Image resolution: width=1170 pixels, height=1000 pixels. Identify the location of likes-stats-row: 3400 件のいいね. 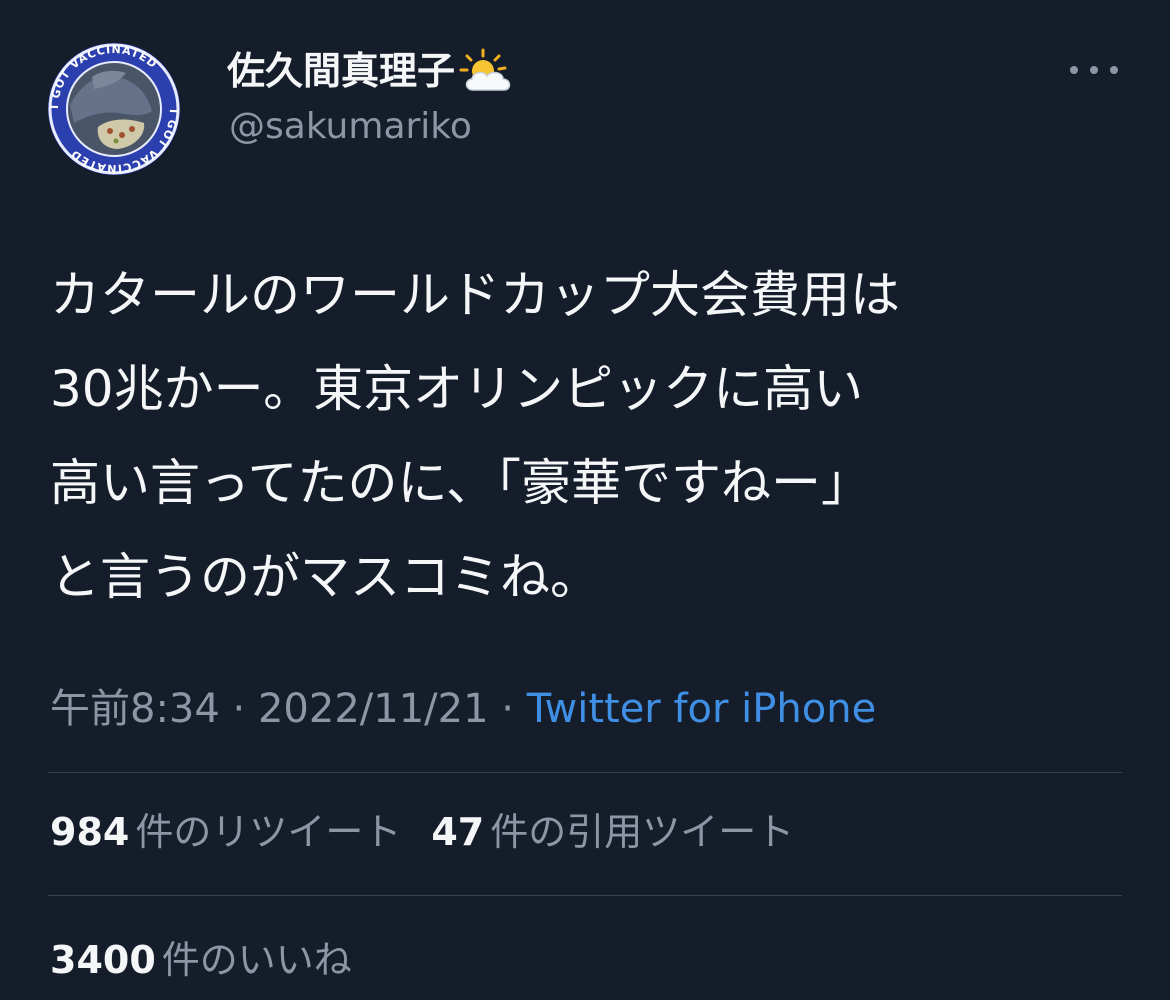
(201, 960).